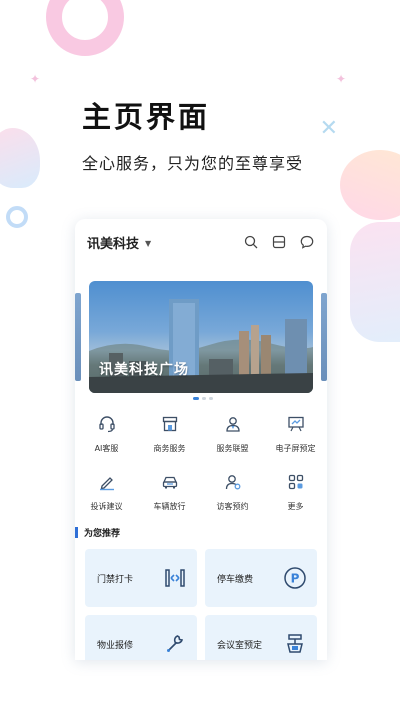 The image size is (400, 712). Describe the element at coordinates (141, 578) in the screenshot. I see `tile-access-checkin: 门禁打卡` at that location.